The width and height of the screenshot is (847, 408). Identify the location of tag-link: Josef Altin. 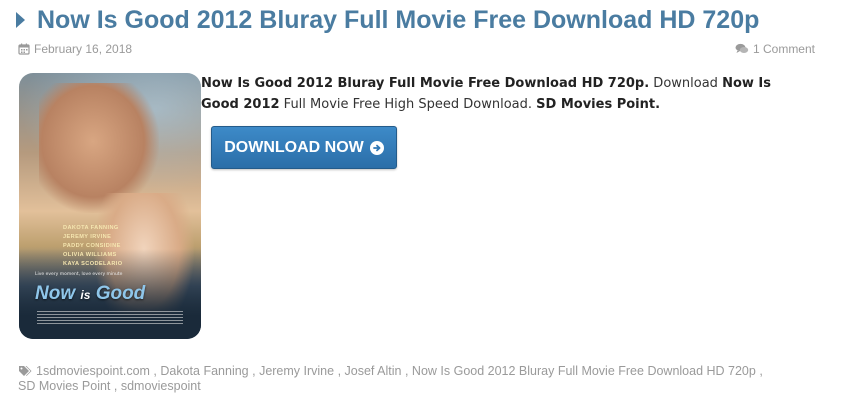
(373, 371).